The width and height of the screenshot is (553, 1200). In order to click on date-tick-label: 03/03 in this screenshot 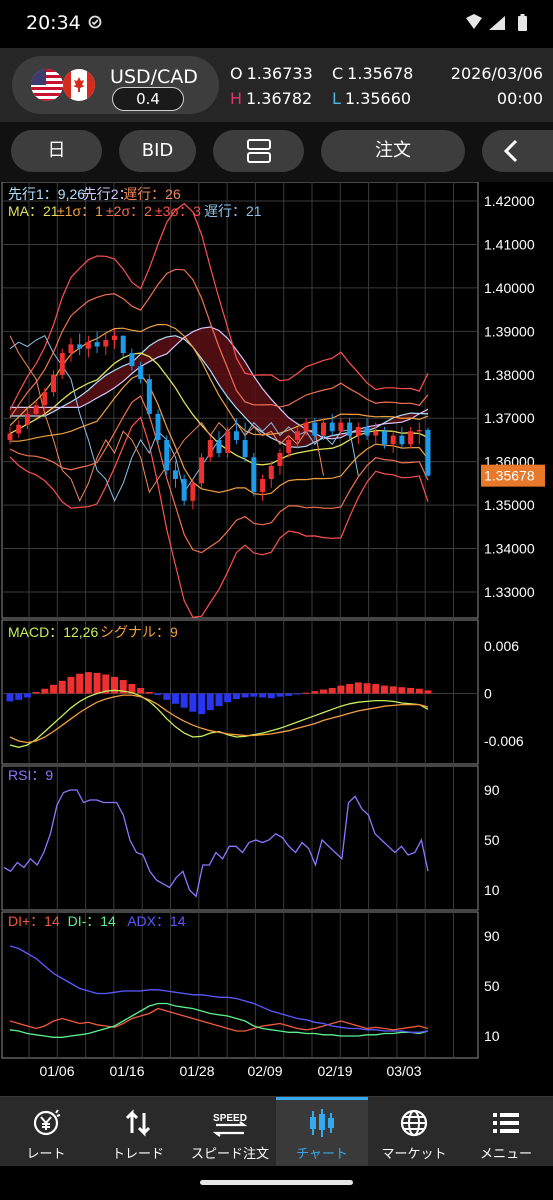, I will do `click(403, 1071)`.